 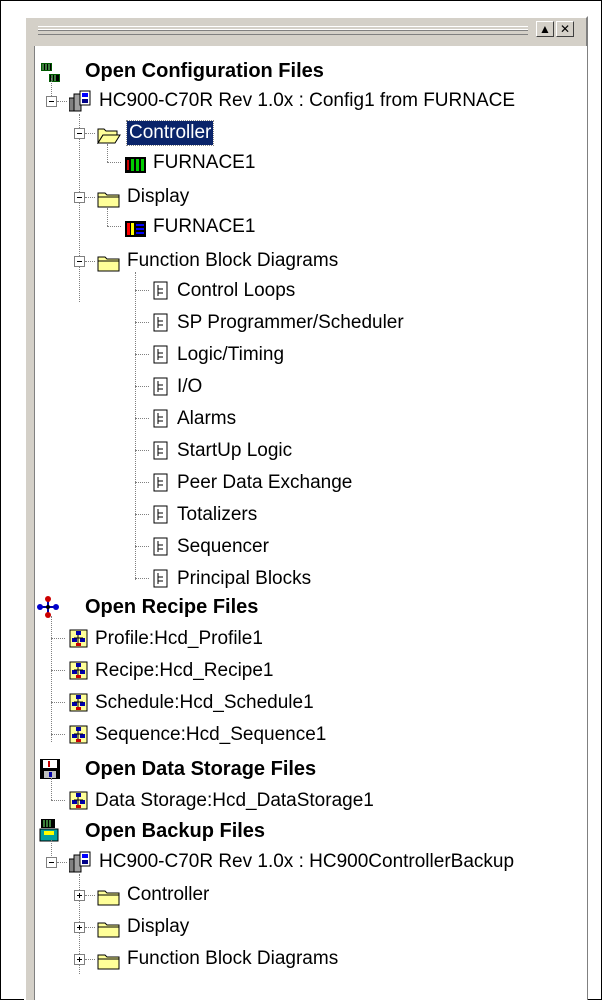 I want to click on recipe-file-item: Sequence:Hcd_Sequence1, so click(x=310, y=735).